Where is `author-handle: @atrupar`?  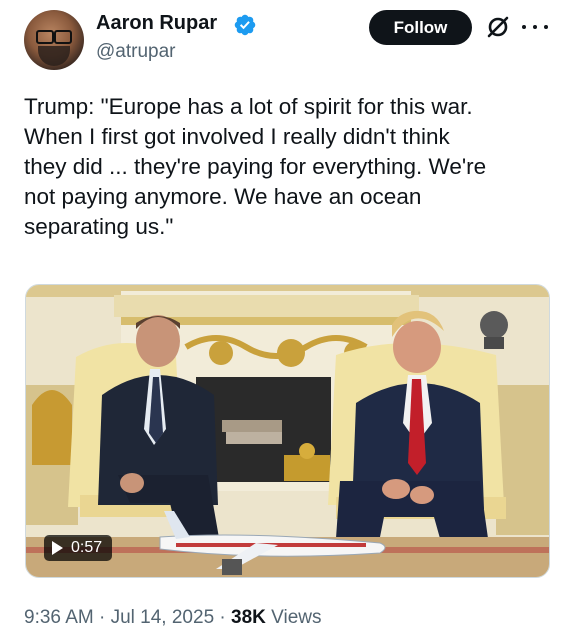
author-handle: @atrupar is located at coordinates (136, 52).